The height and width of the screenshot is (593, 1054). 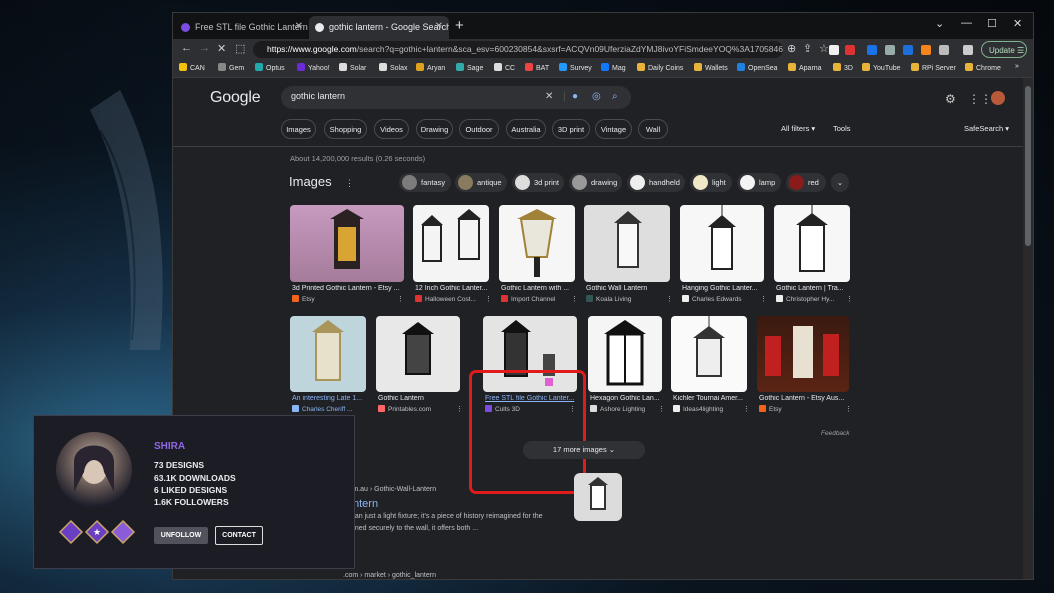 What do you see at coordinates (239, 535) in the screenshot?
I see `contact-button: CONTACT` at bounding box center [239, 535].